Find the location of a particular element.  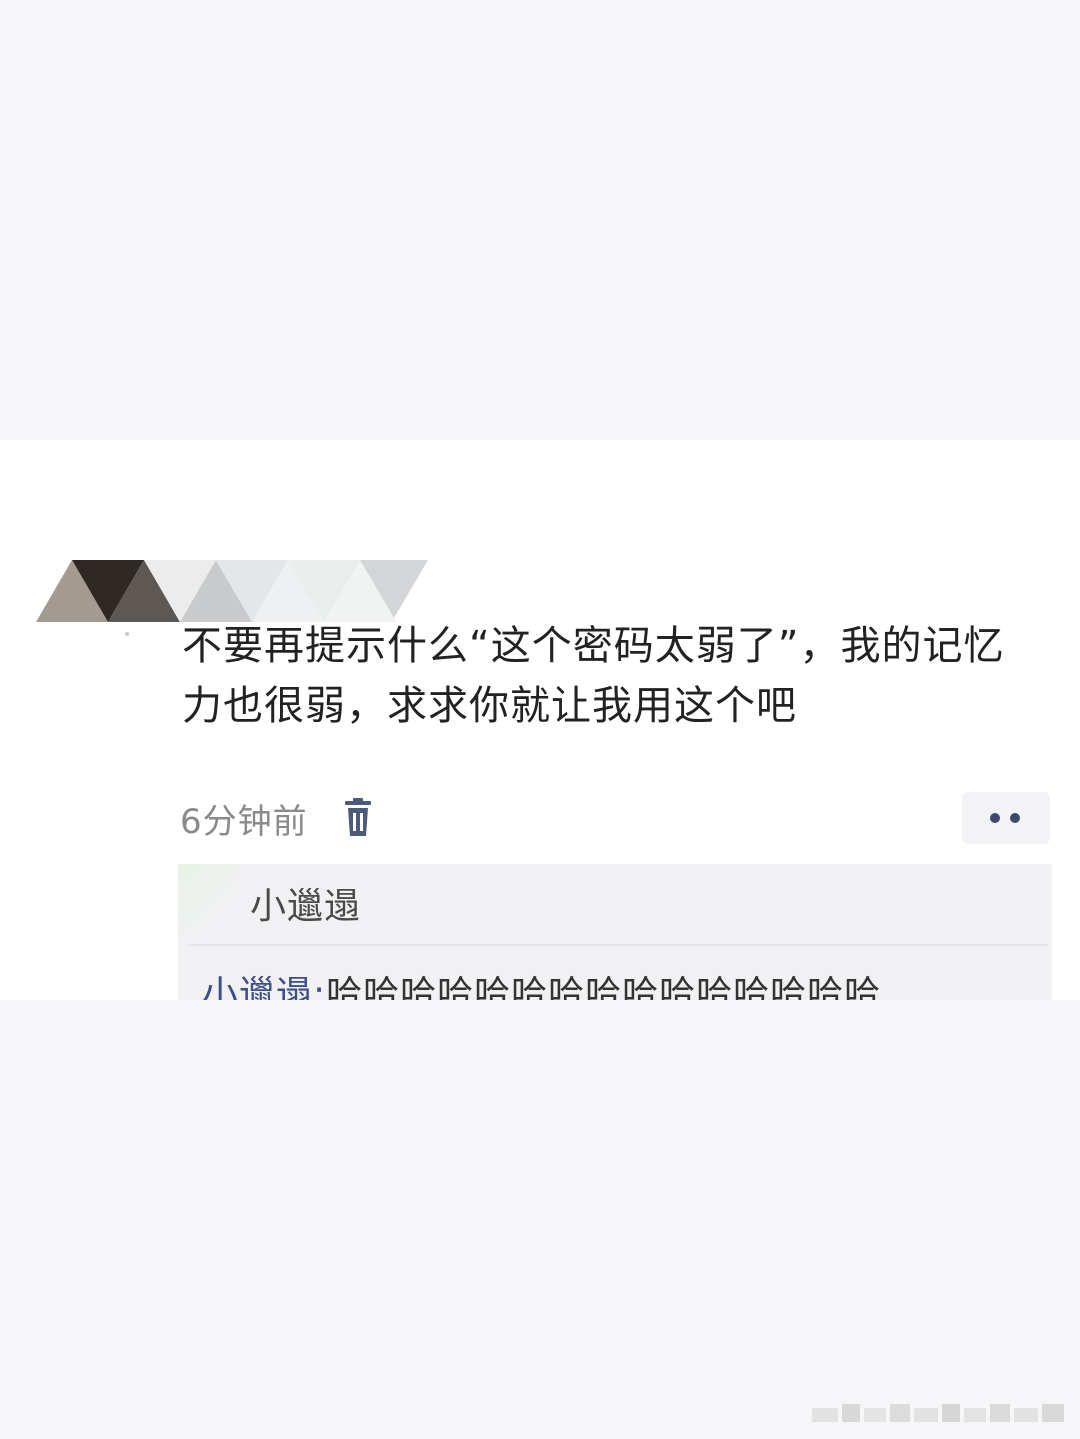

reply-box: 小邋遢 小邋遢:哈哈哈哈哈哈哈哈哈哈哈哈哈哈哈 is located at coordinates (615, 932).